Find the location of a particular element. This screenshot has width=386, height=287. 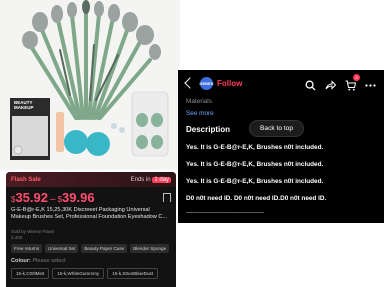

colour-hint: Please select is located at coordinates (49, 261).